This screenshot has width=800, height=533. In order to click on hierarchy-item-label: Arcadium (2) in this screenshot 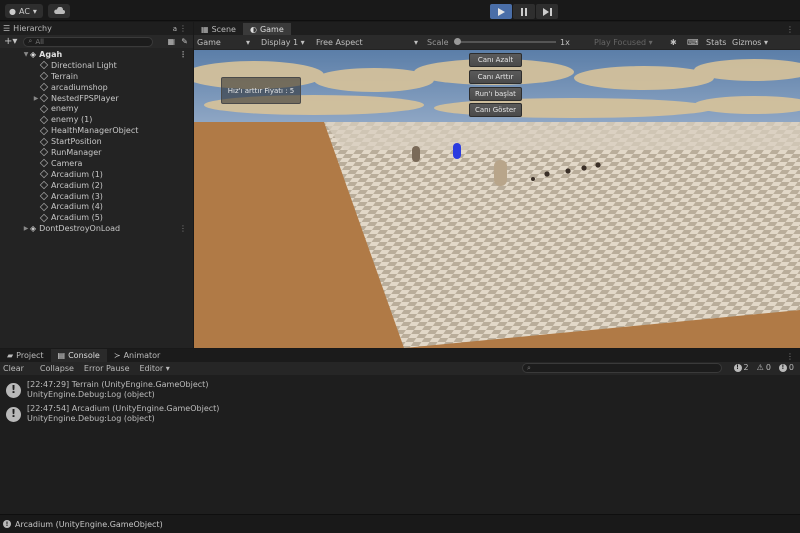, I will do `click(77, 185)`.